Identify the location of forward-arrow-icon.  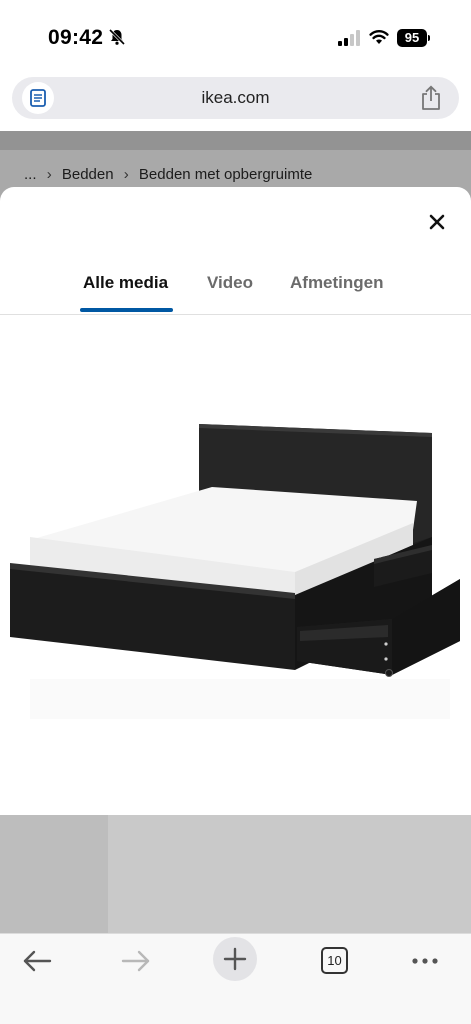
(136, 961).